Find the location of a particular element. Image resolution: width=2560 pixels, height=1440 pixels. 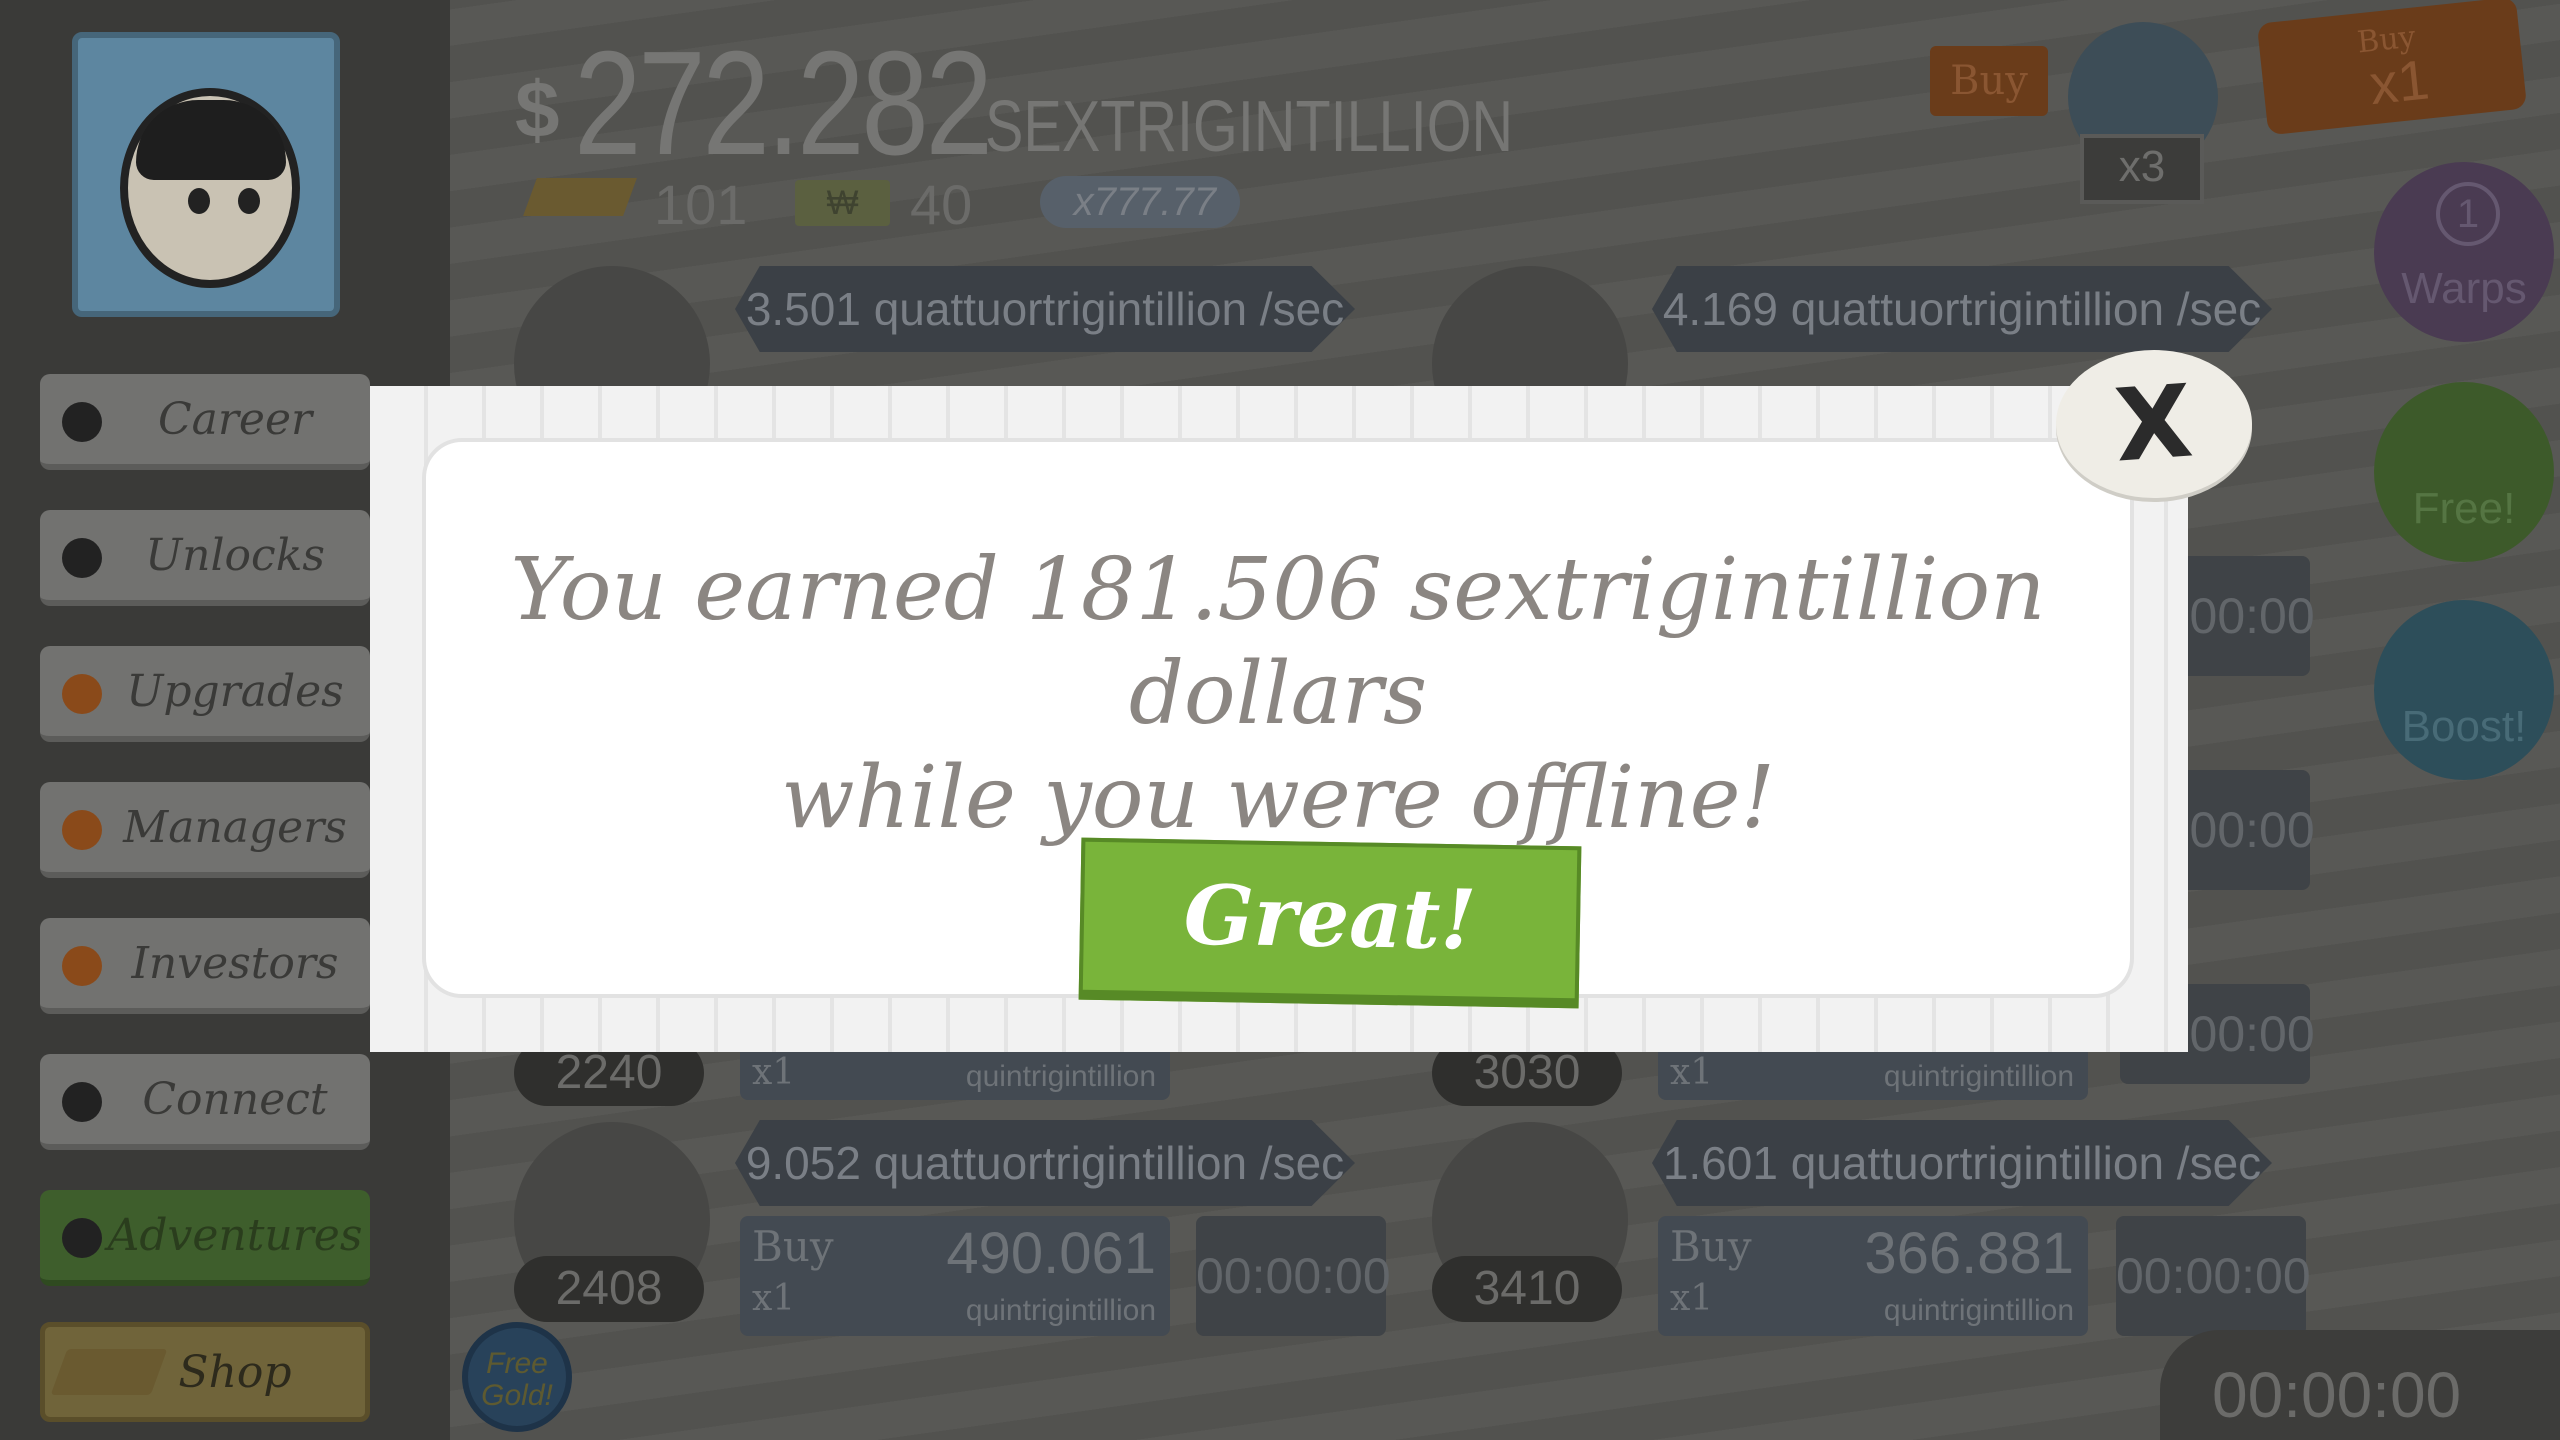

sidebar-item-investors: Investors is located at coordinates (205, 966).